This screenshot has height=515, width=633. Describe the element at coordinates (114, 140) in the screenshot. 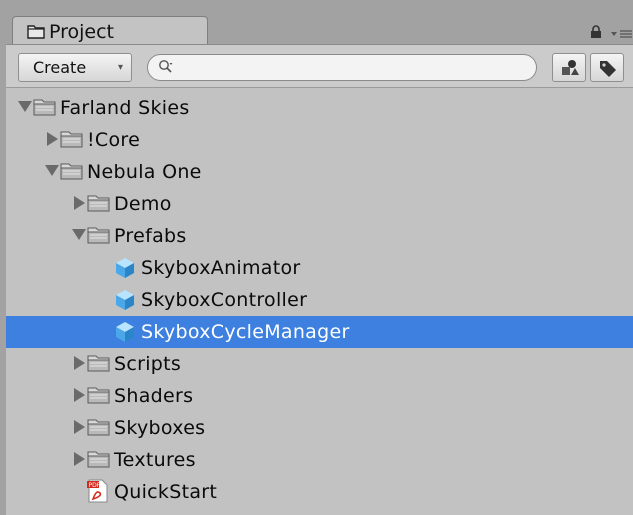

I see `tree-item-label: !Core` at that location.